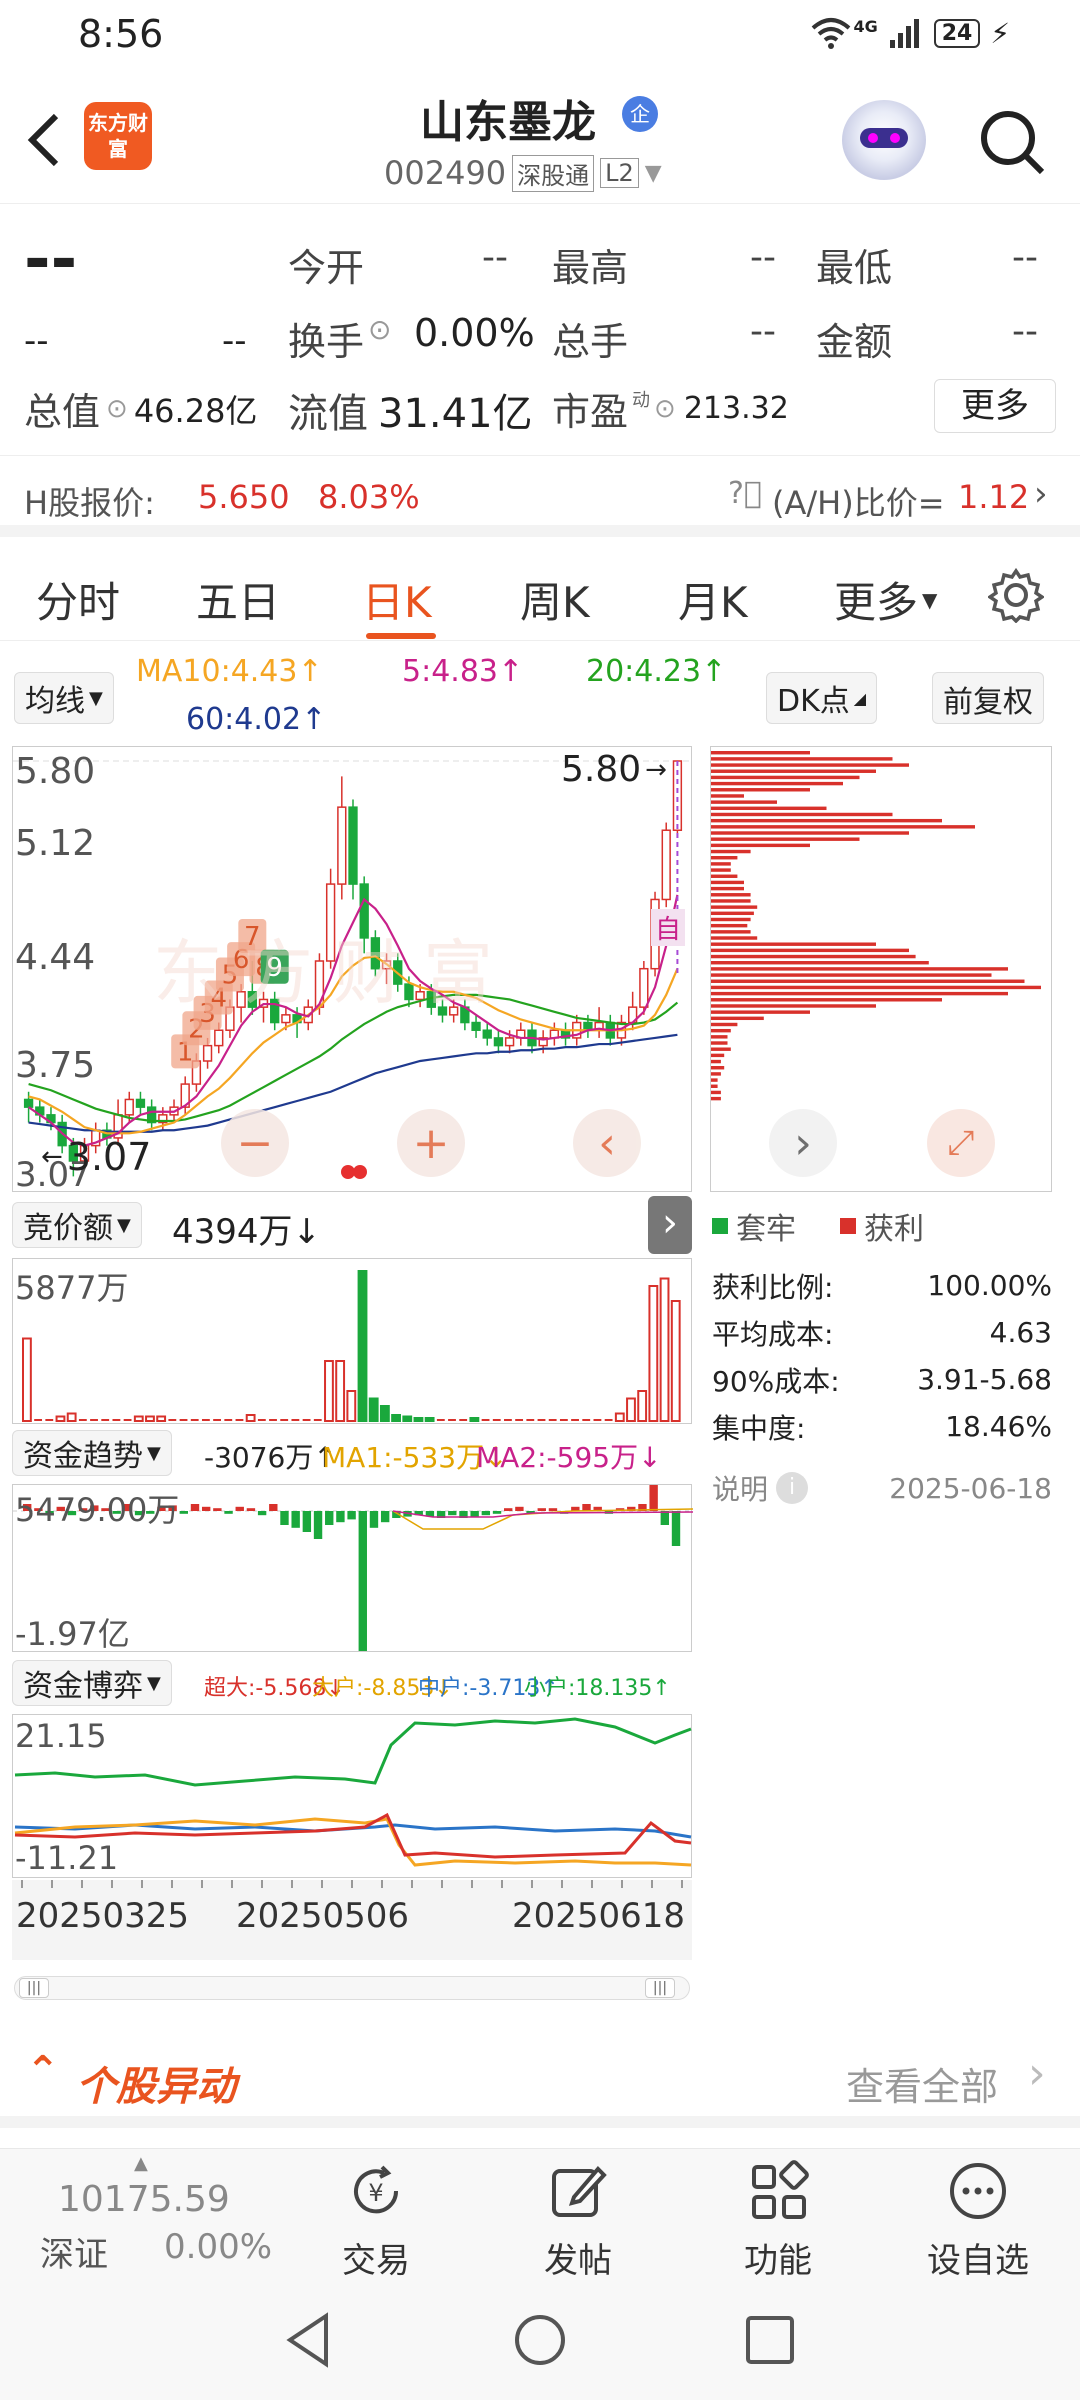 This screenshot has height=2400, width=1080. Describe the element at coordinates (922, 2083) in the screenshot. I see `view-all-link: 查看全部` at that location.